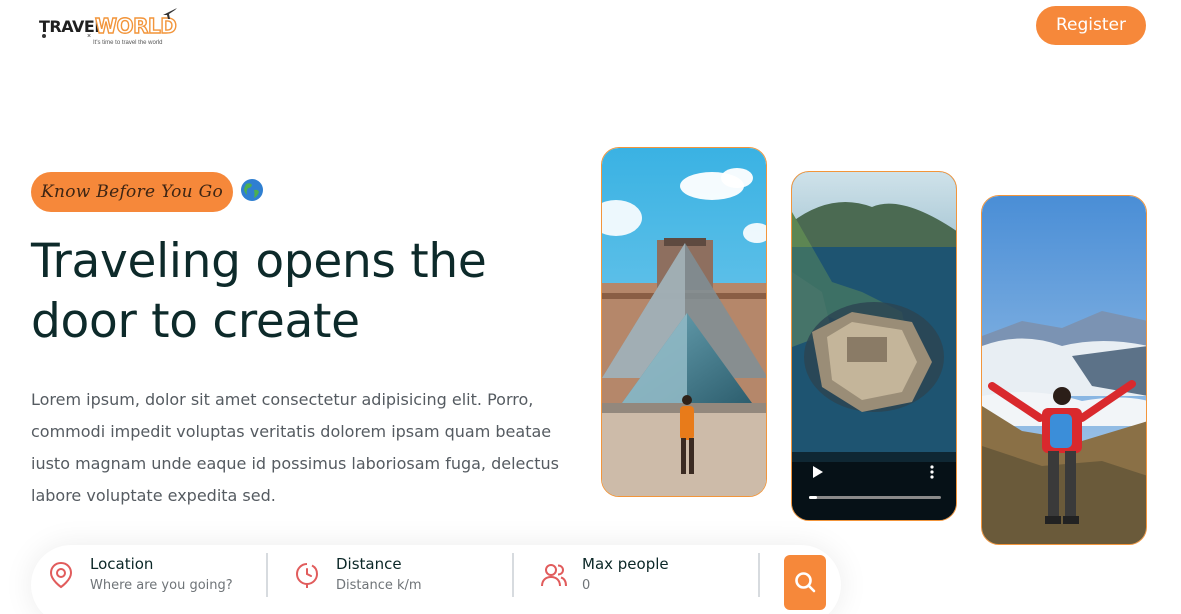  What do you see at coordinates (399, 575) in the screenshot?
I see `distance-field: Distance Distance k/m` at bounding box center [399, 575].